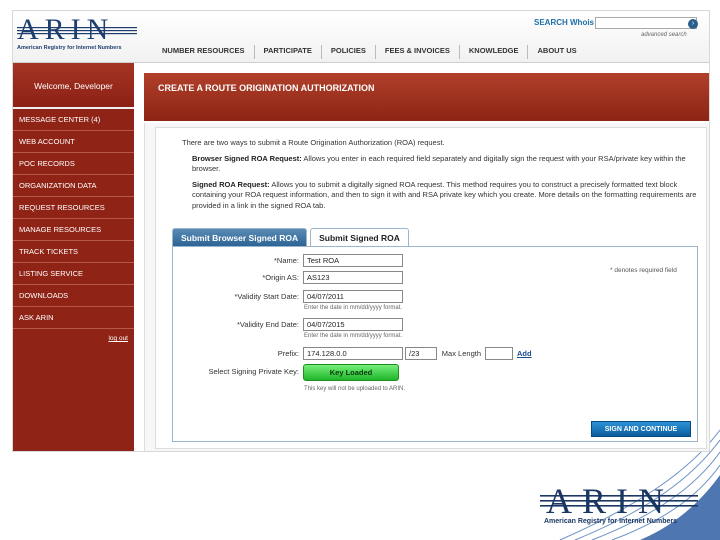  Describe the element at coordinates (231, 184) in the screenshot. I see `signed-title: Signed ROA Request:` at that location.